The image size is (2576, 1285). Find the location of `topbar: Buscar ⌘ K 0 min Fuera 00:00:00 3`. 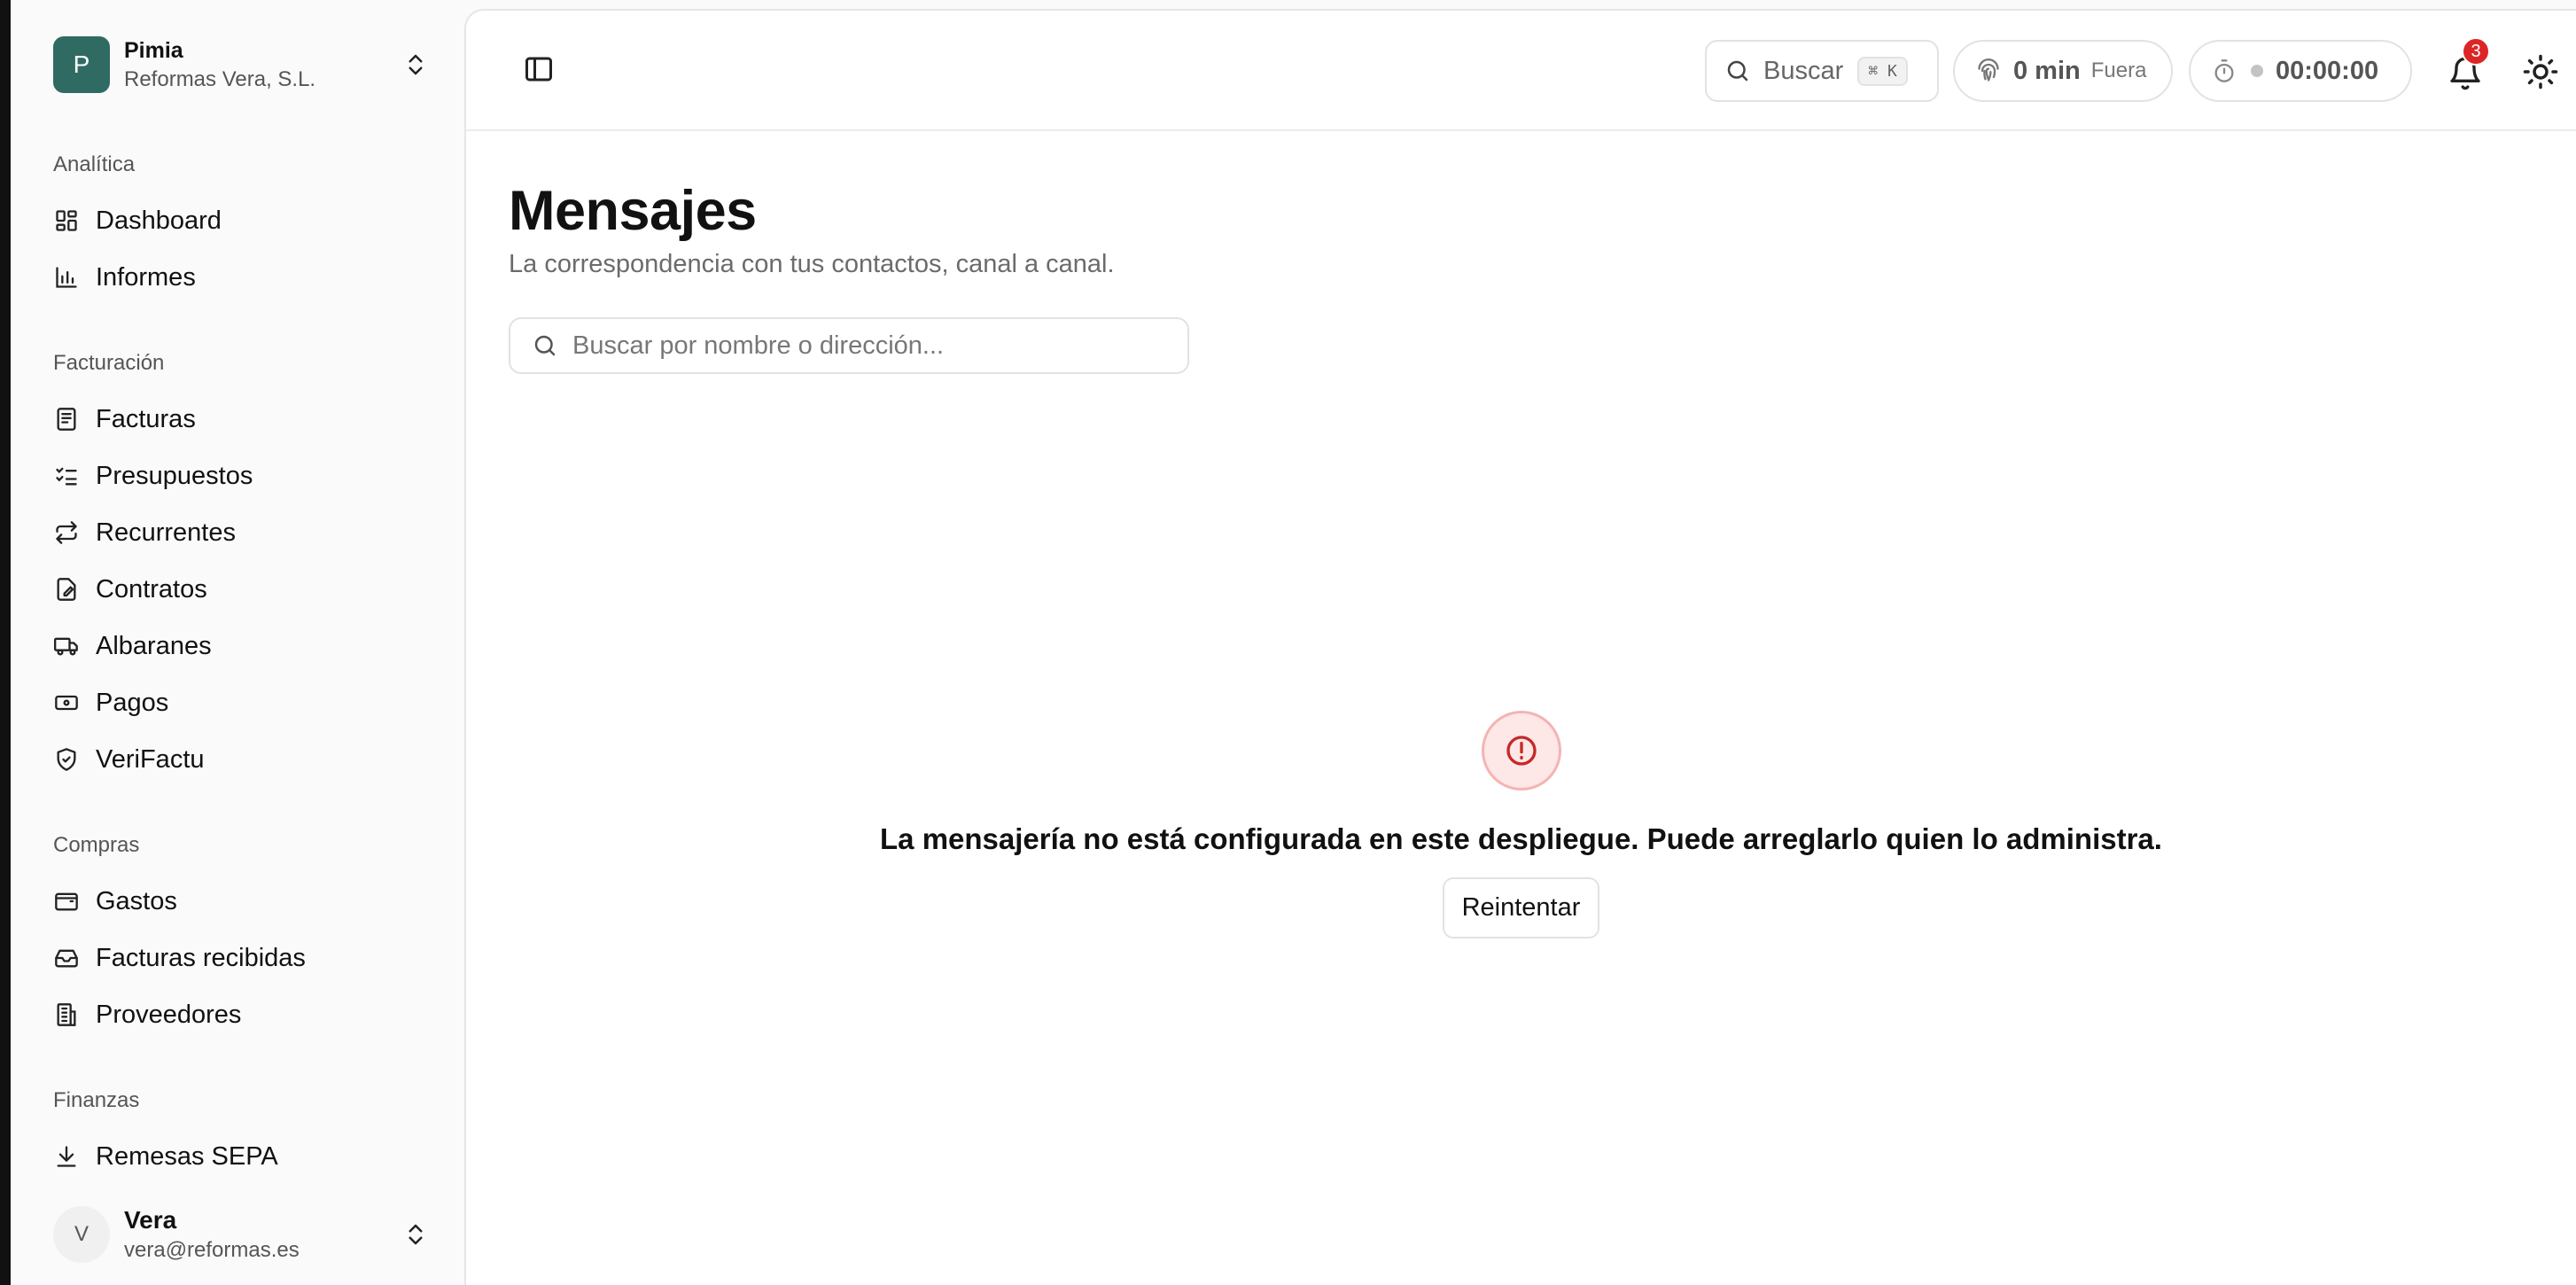

topbar: Buscar ⌘ K 0 min Fuera 00:00:00 3 is located at coordinates (1521, 71).